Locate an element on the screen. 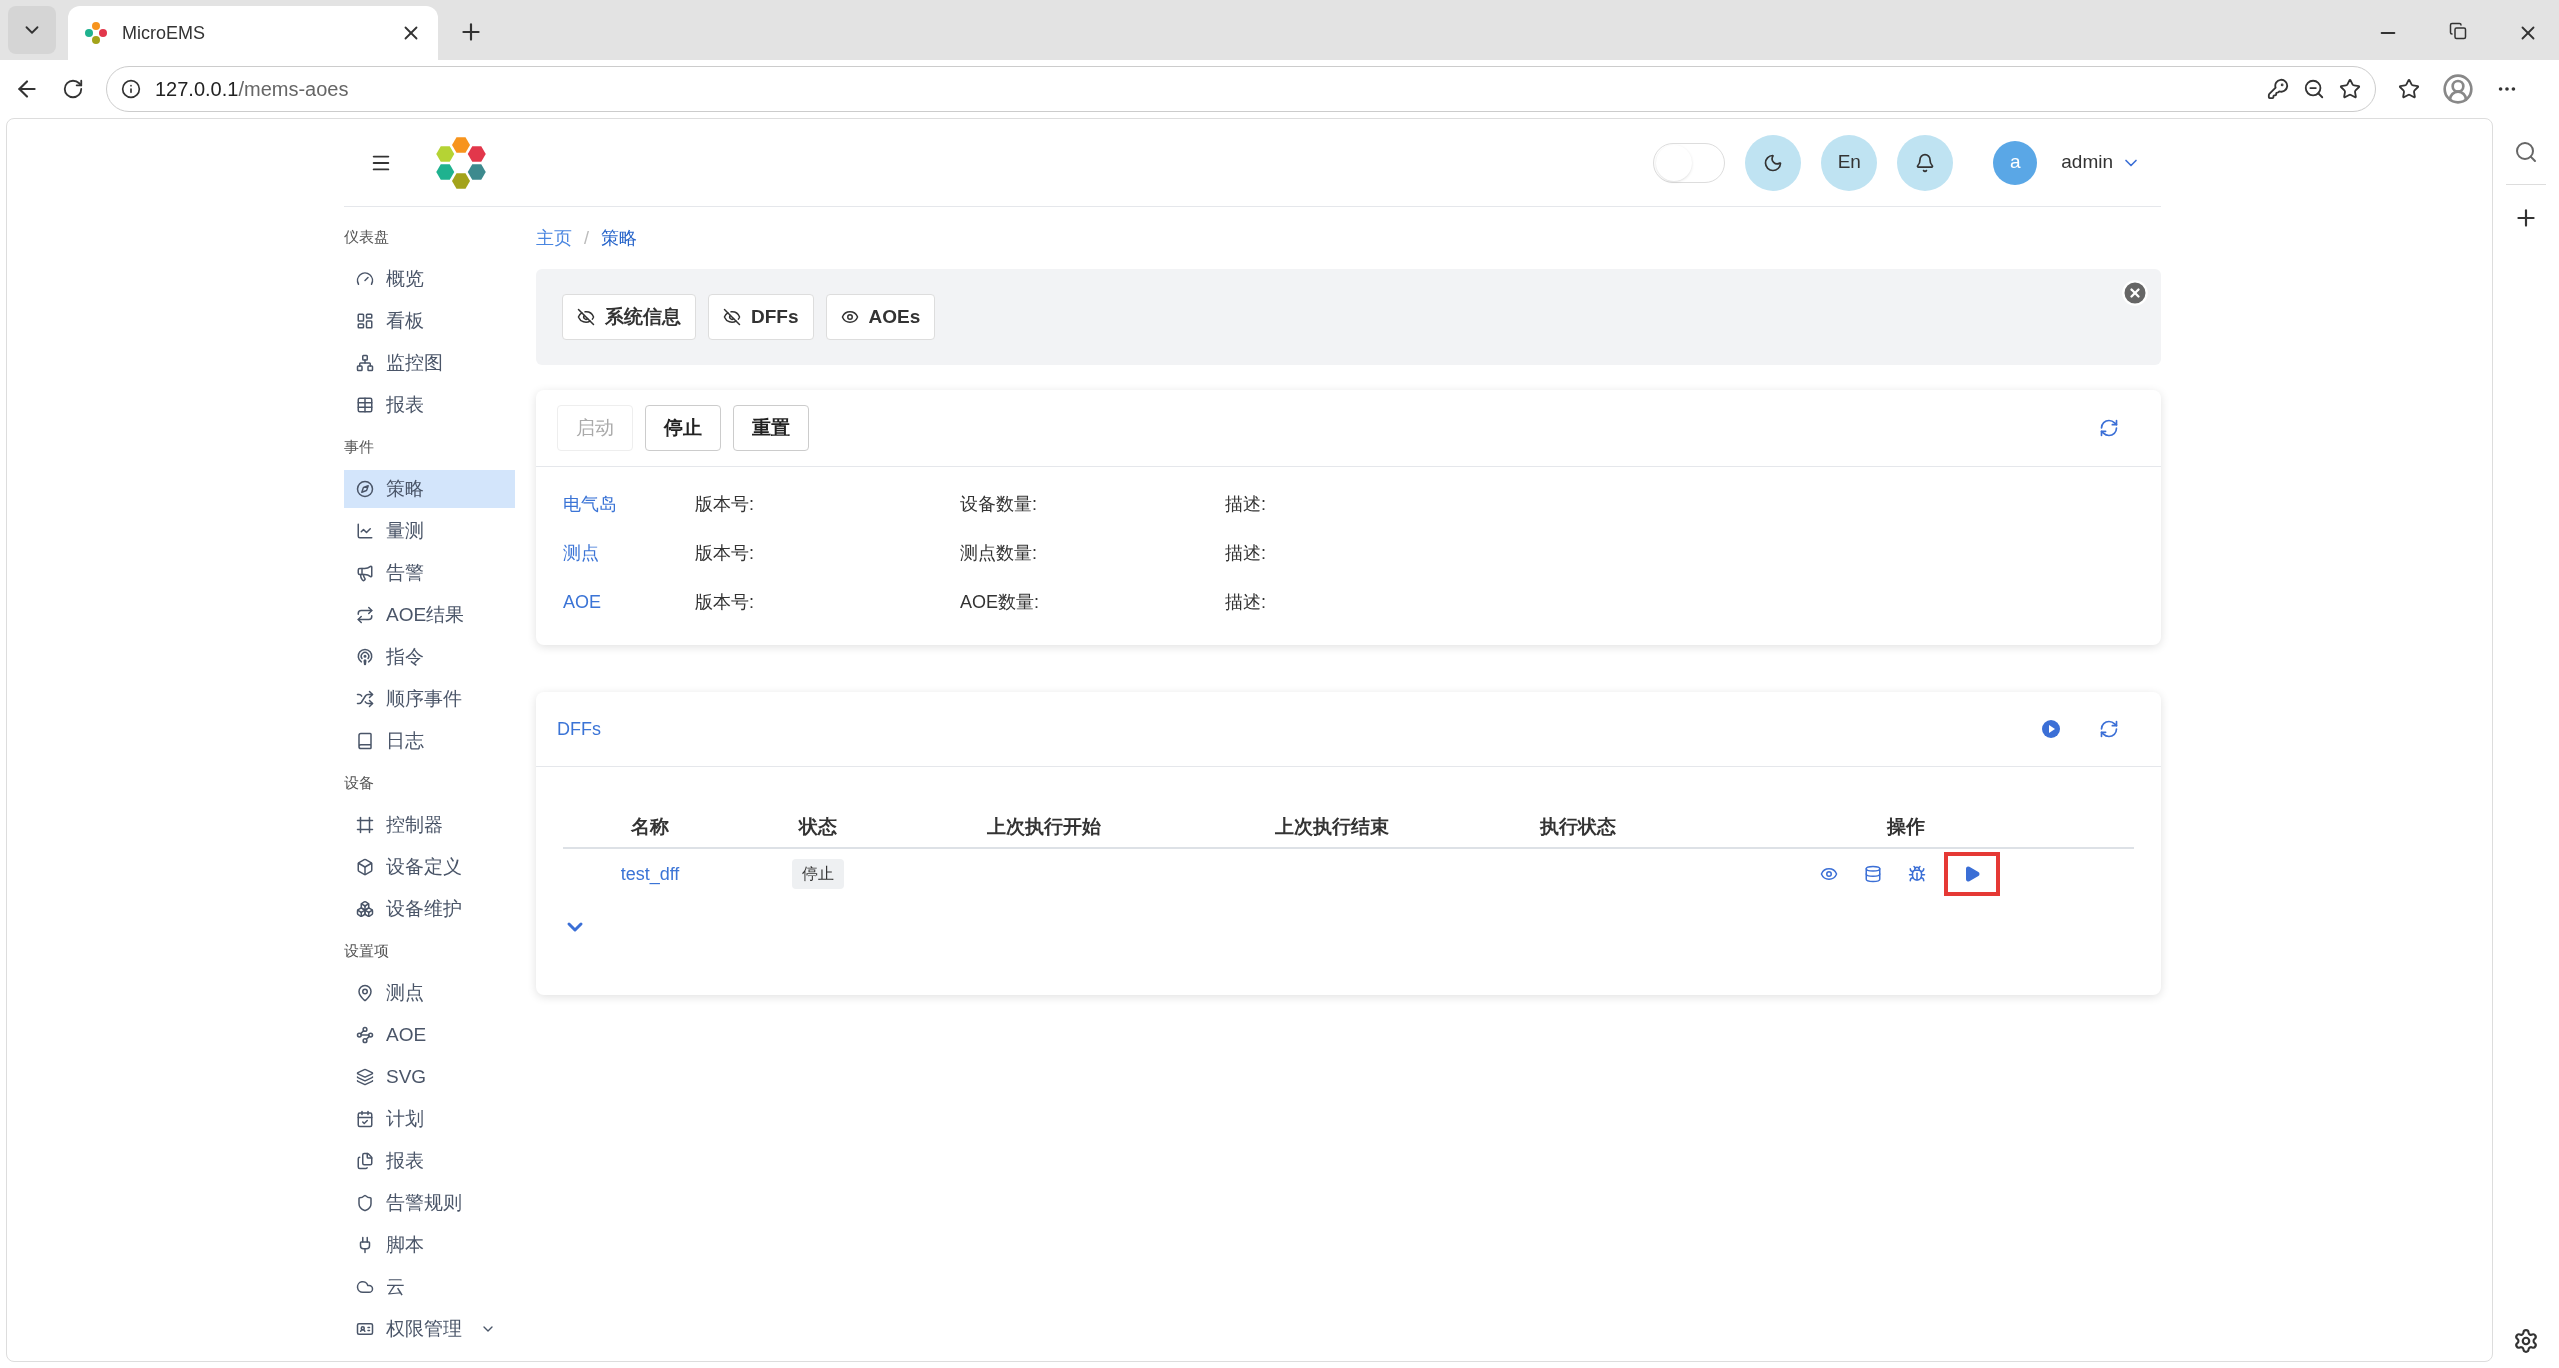 The image size is (2559, 1368). cubes-icon is located at coordinates (365, 909).